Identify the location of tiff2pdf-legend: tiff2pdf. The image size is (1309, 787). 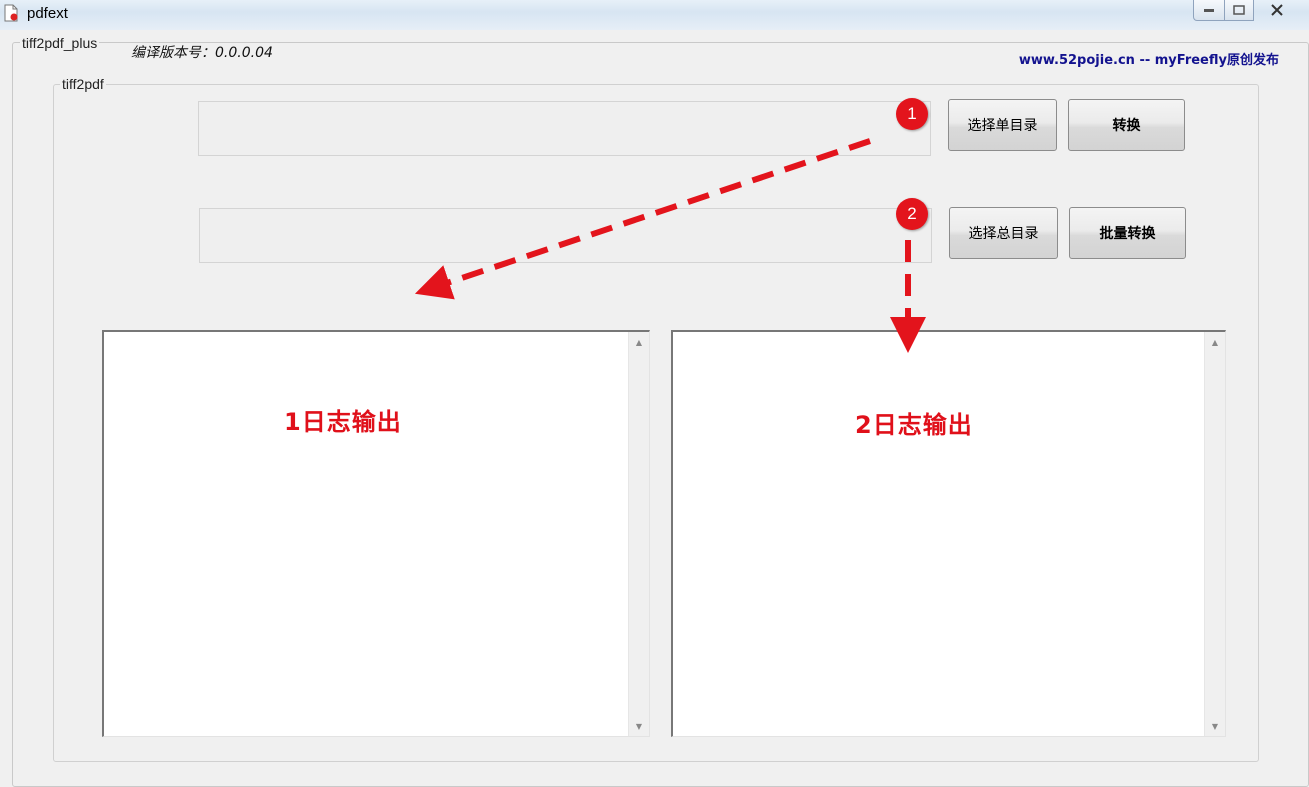
(83, 84).